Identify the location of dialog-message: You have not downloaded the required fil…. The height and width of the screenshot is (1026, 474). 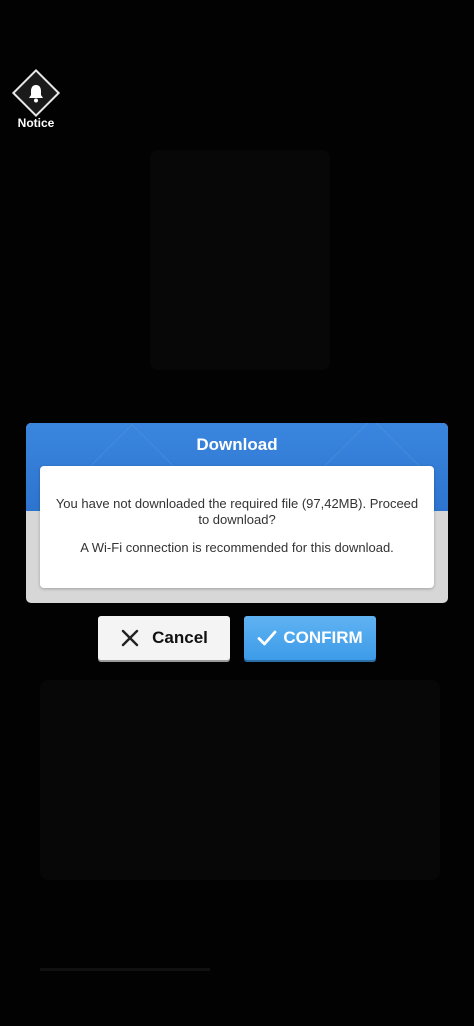
(237, 511).